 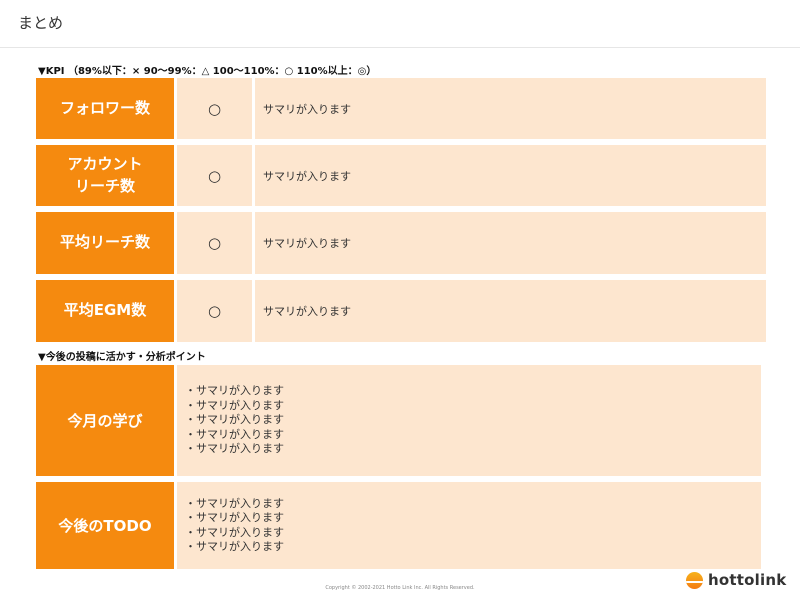 What do you see at coordinates (105, 243) in the screenshot?
I see `kpi-name: 平均リーチ数` at bounding box center [105, 243].